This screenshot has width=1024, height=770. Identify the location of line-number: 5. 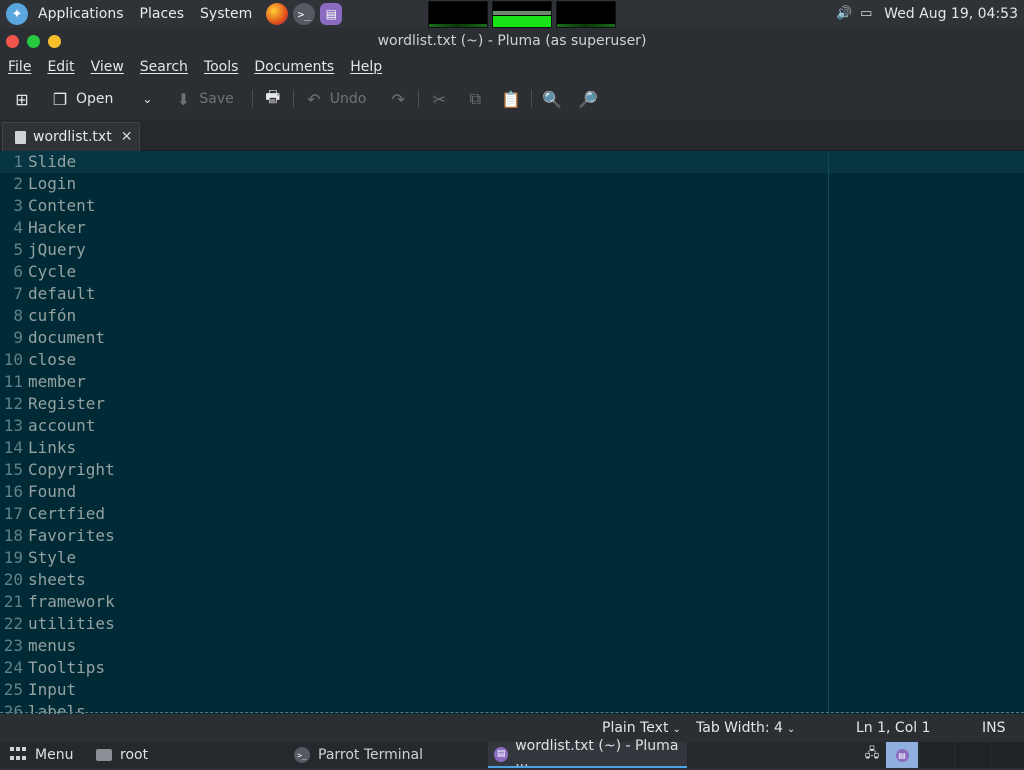
(18, 249).